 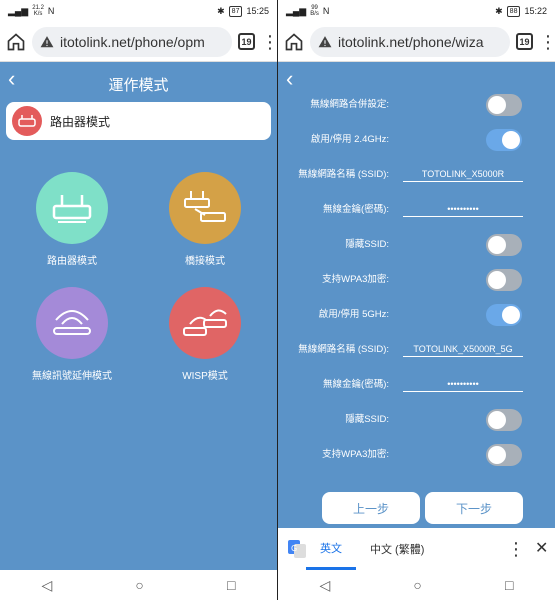 I want to click on key-5-input: ••••••••••, so click(x=463, y=385).